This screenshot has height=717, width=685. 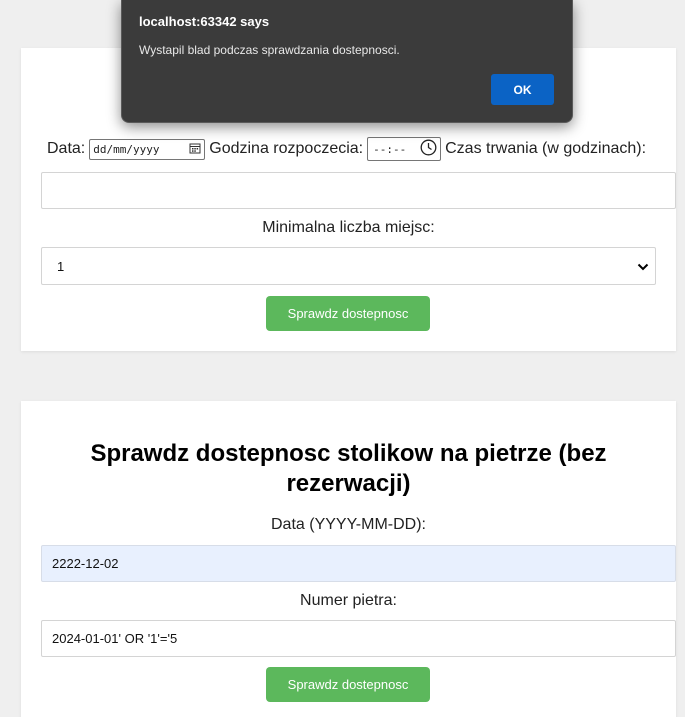 I want to click on date-input-placeholder: dd/mm/yyyy, so click(x=126, y=149).